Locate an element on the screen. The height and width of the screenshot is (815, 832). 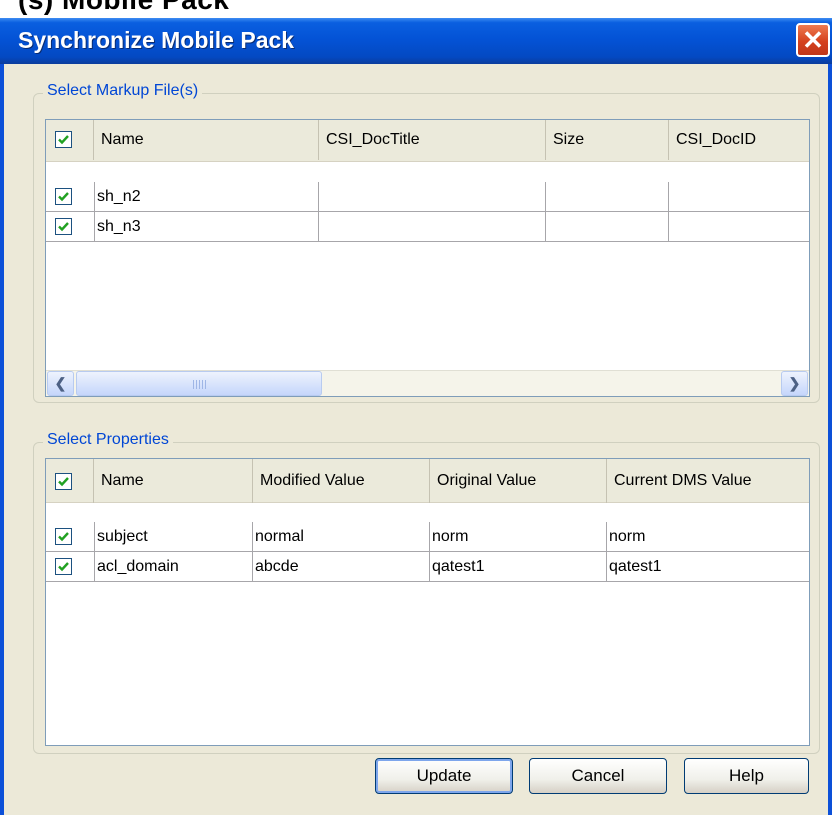
cell-current-dms-value: norm is located at coordinates (708, 537).